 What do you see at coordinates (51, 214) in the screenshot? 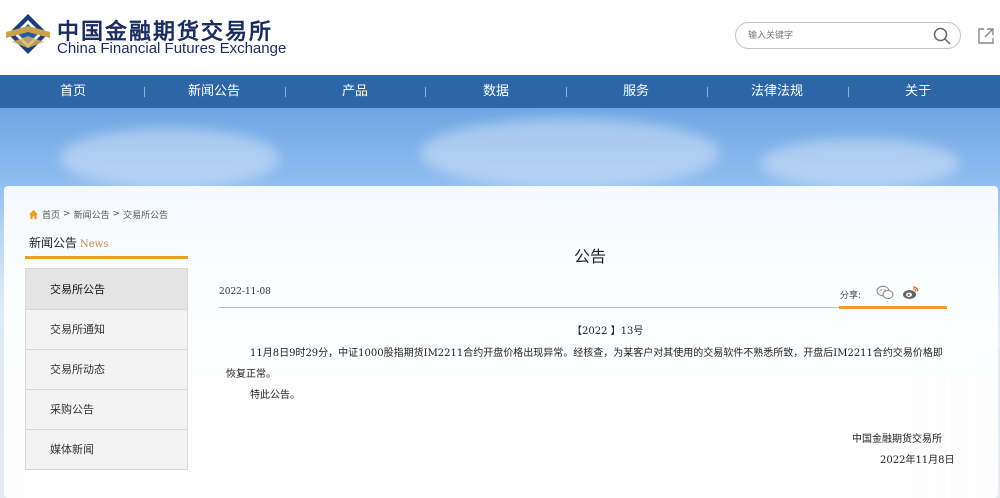
I see `breadcrumb-home: 首页` at bounding box center [51, 214].